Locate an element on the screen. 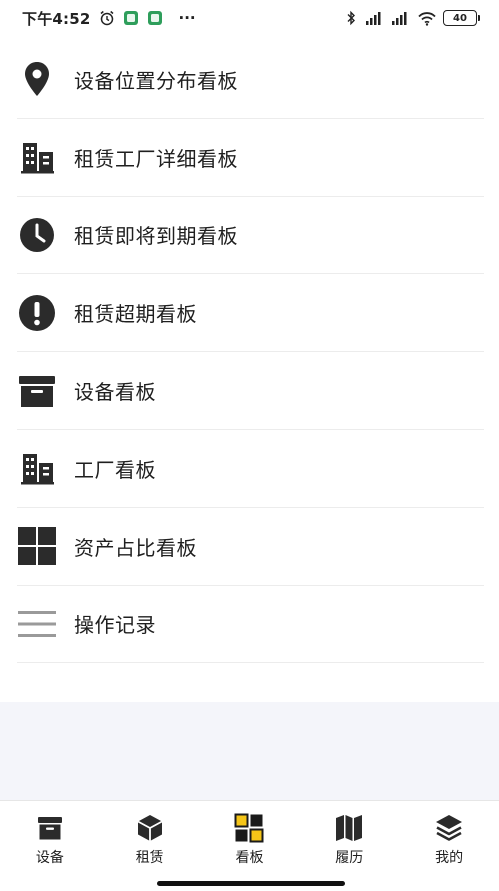 This screenshot has height=891, width=499. status-right: 40 is located at coordinates (411, 18).